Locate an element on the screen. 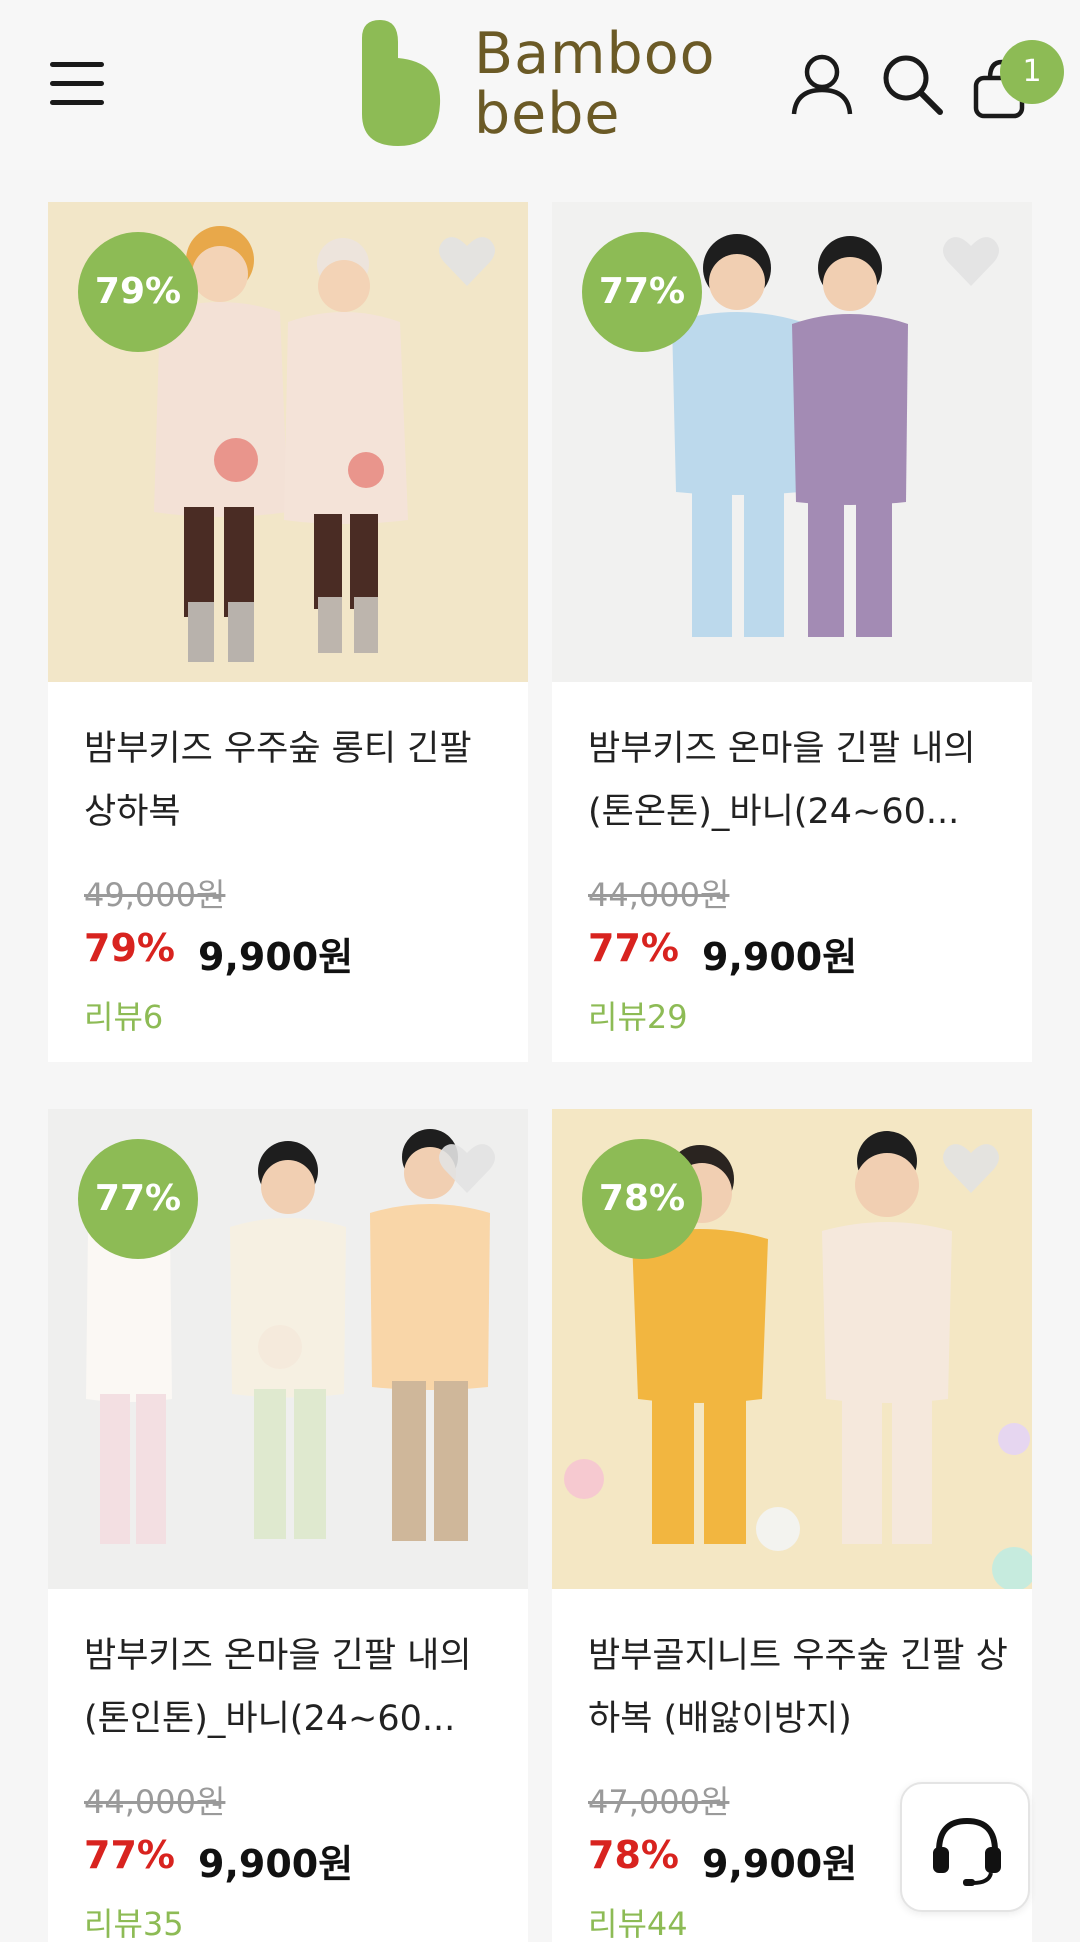 This screenshot has width=1080, height=1942. logo-text-line2: bebe is located at coordinates (547, 114).